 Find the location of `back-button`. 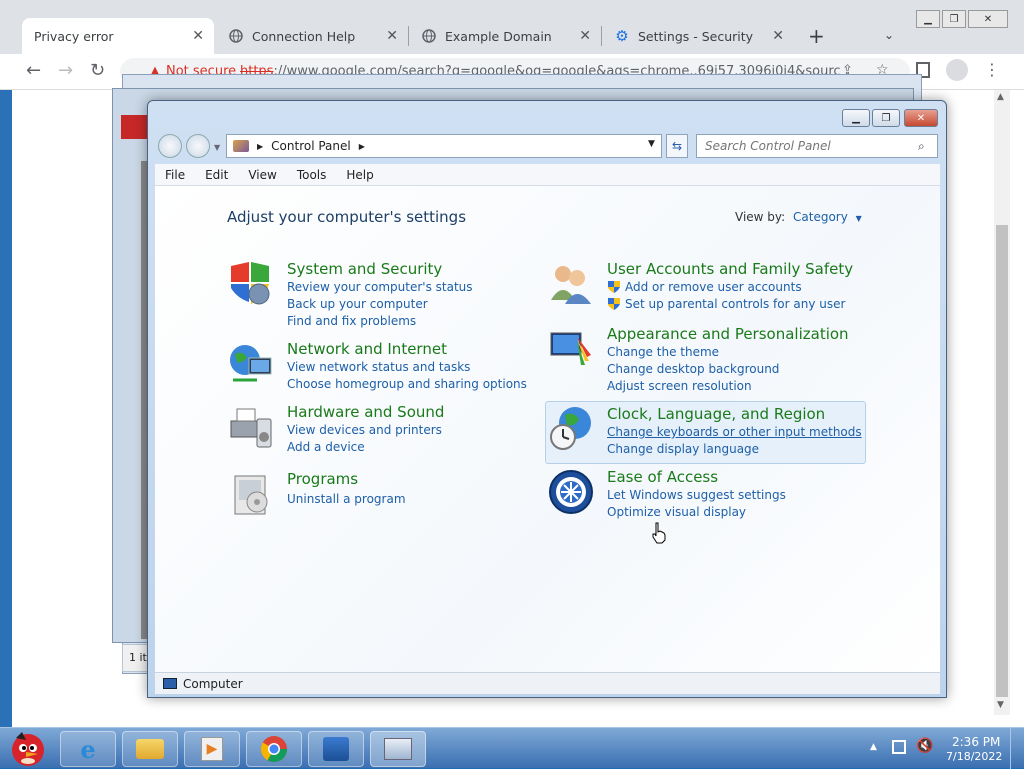

back-button is located at coordinates (170, 146).